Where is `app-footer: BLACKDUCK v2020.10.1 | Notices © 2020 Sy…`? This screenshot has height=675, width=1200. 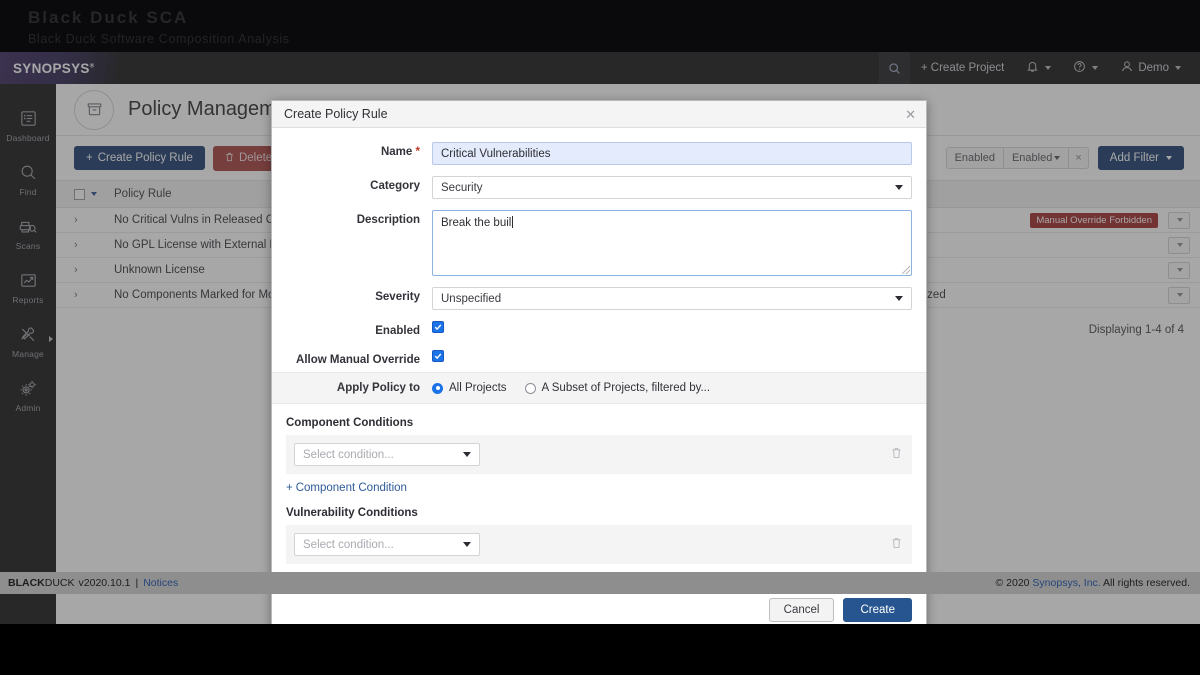
app-footer: BLACKDUCK v2020.10.1 | Notices © 2020 Sy… is located at coordinates (600, 583).